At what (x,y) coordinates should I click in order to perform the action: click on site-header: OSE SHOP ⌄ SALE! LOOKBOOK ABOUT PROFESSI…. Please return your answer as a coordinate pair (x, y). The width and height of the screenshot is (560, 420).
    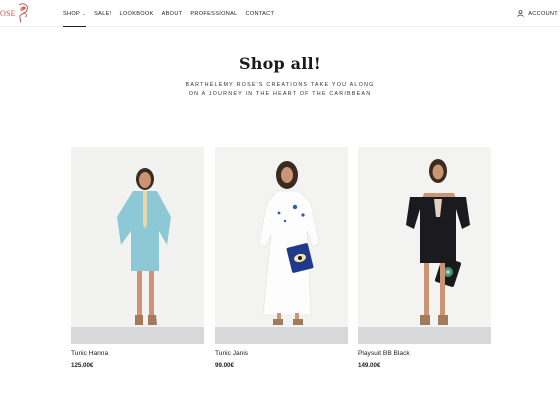
    Looking at the image, I should click on (280, 13).